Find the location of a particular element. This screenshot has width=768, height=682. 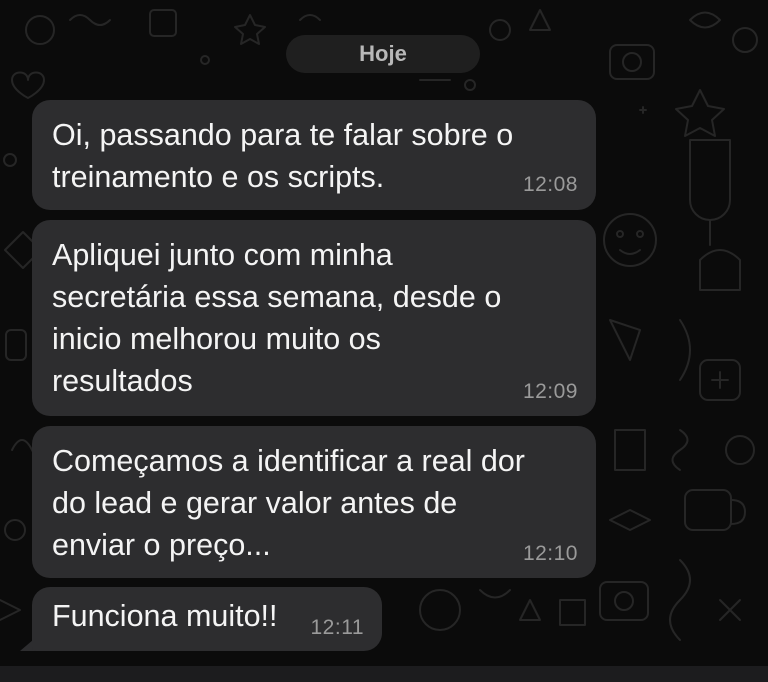

doodle-face is located at coordinates (630, 240).